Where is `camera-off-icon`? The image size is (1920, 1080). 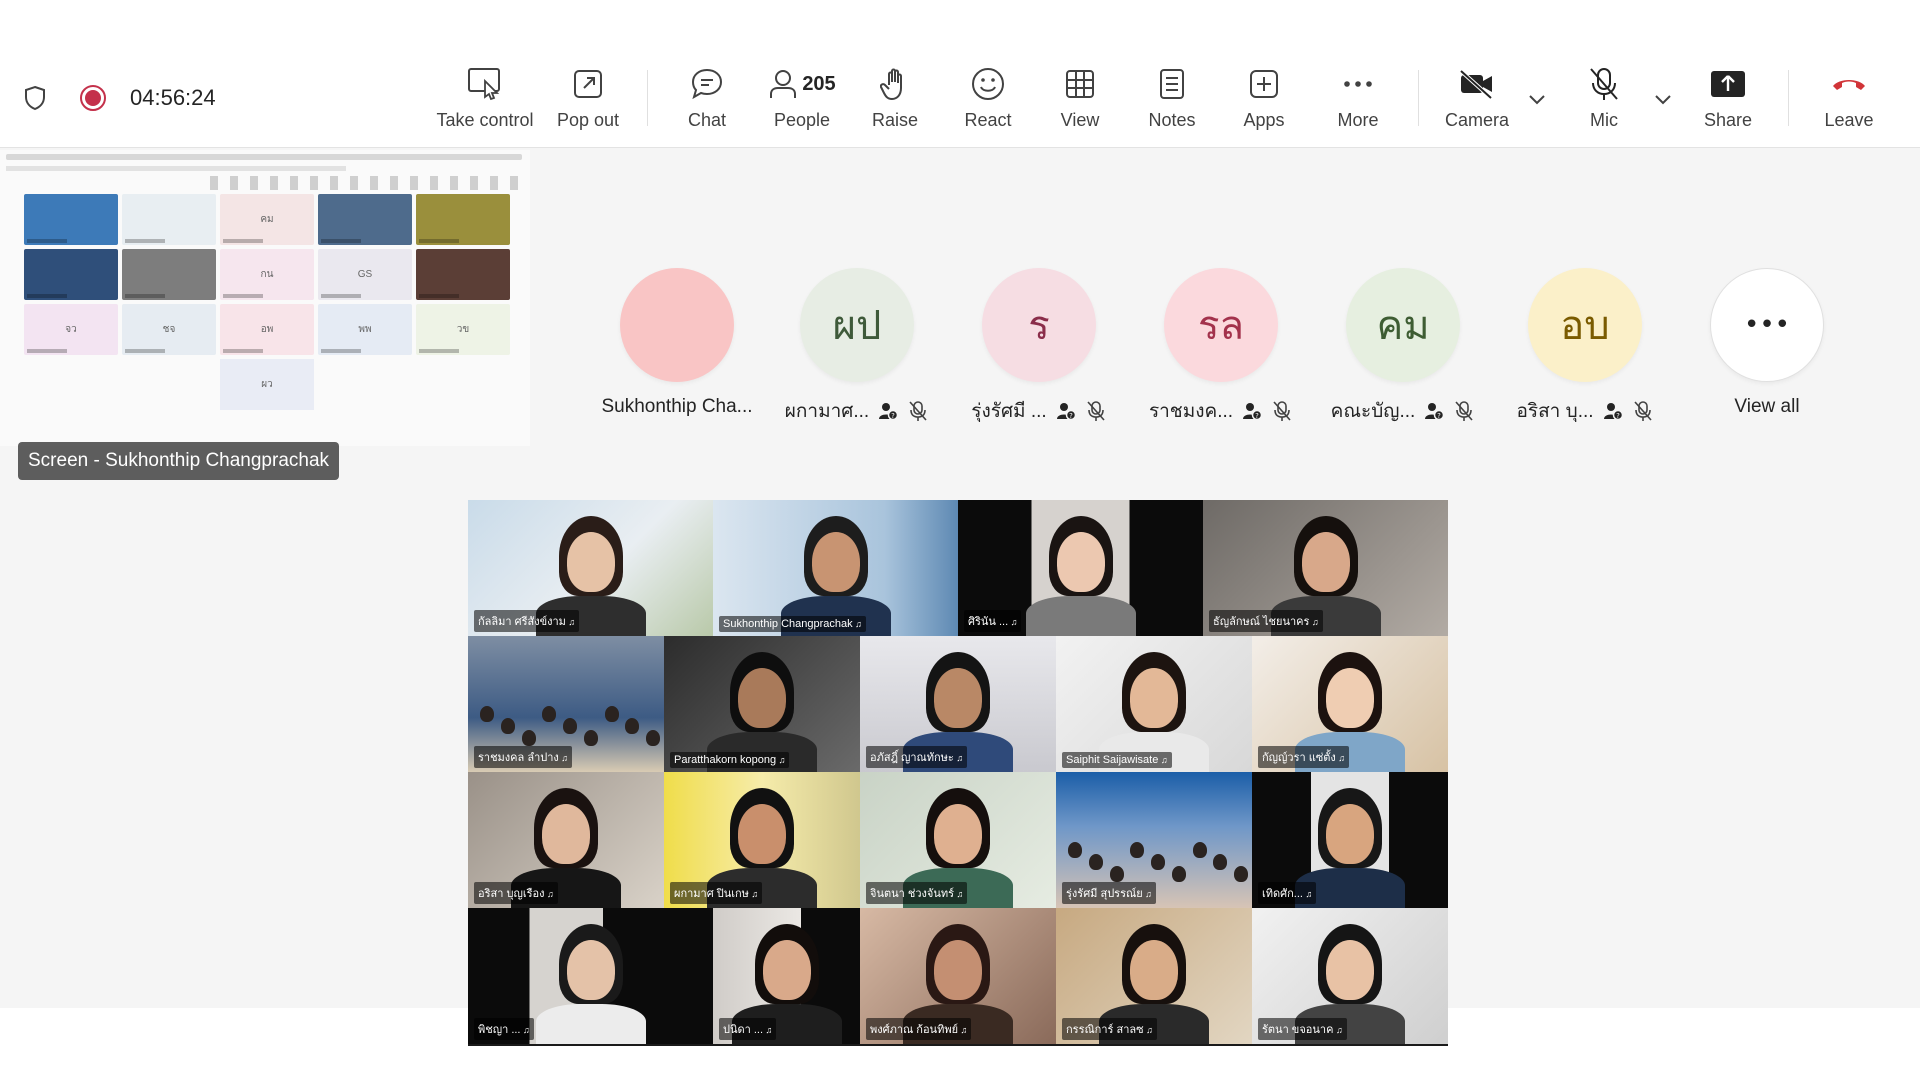
camera-off-icon is located at coordinates (1477, 84).